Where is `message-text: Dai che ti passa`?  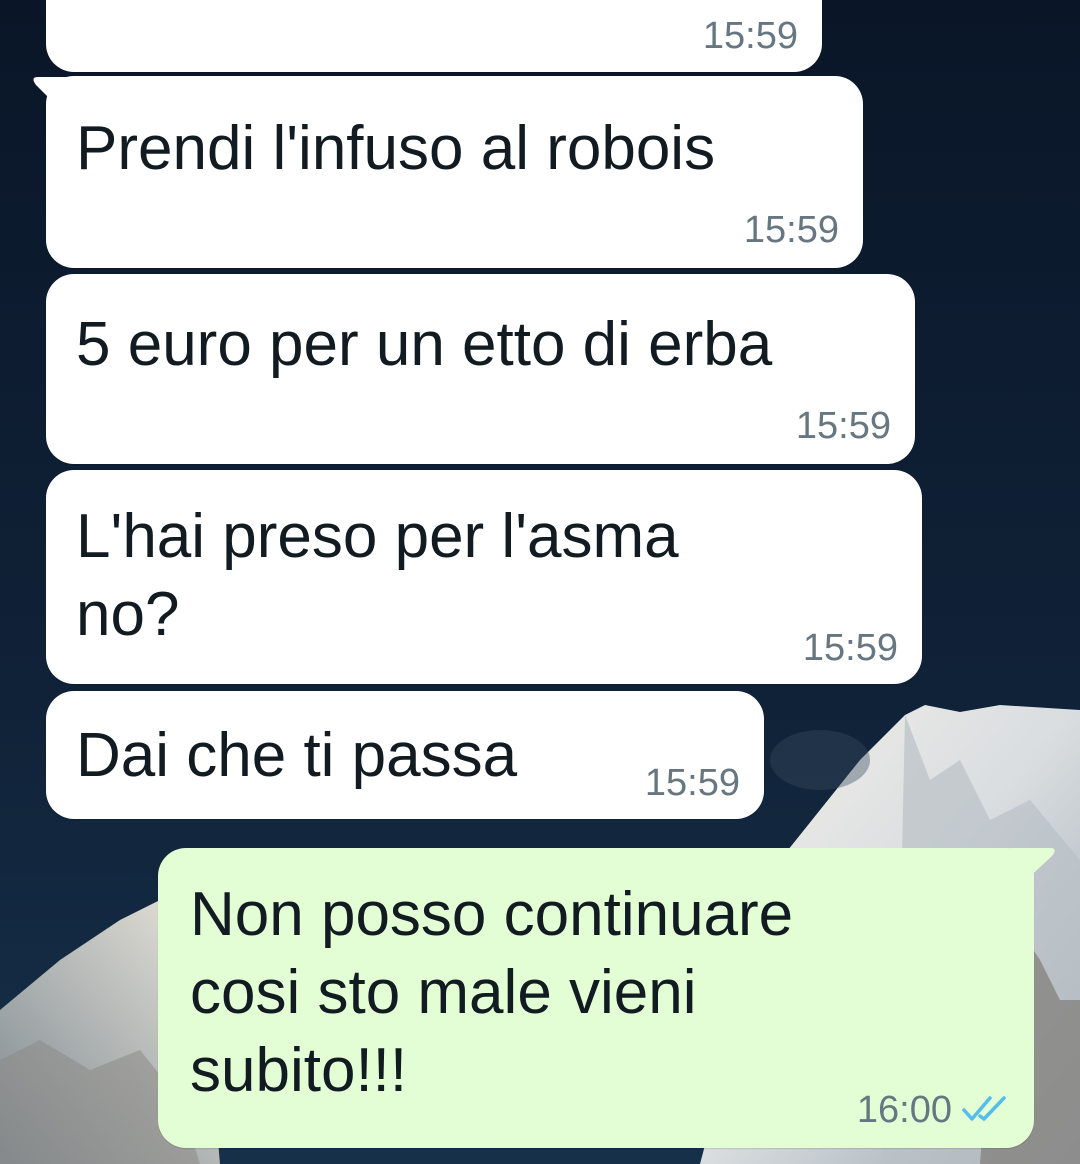 message-text: Dai che ti passa is located at coordinates (297, 755).